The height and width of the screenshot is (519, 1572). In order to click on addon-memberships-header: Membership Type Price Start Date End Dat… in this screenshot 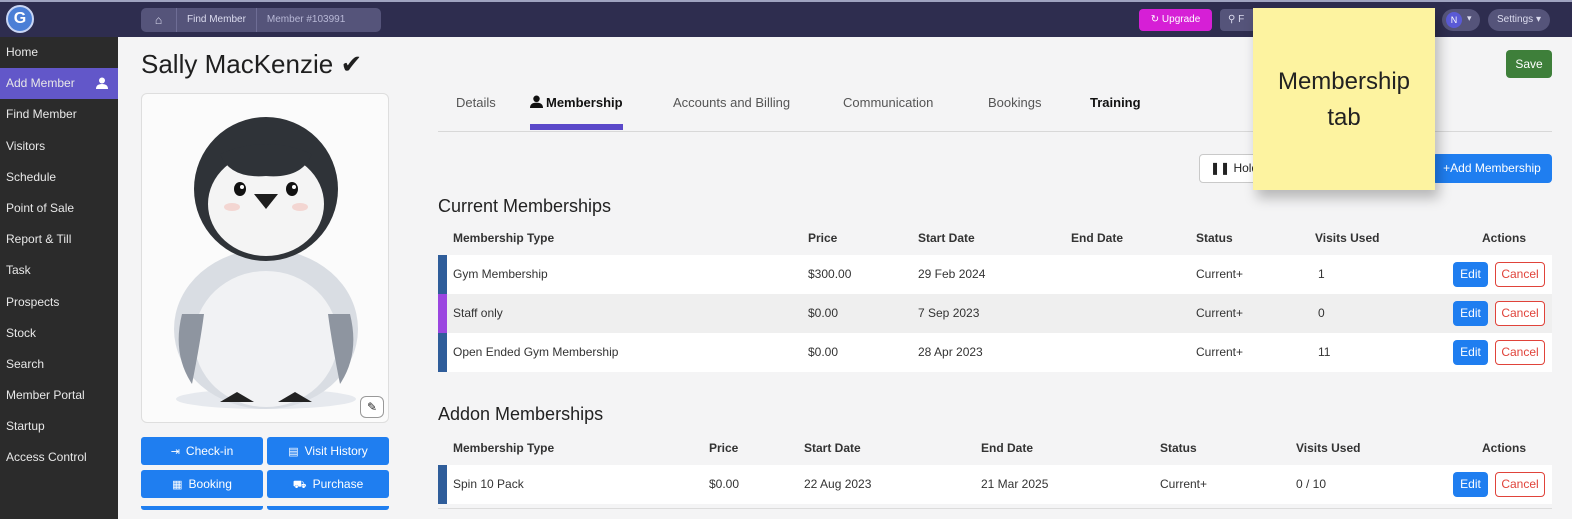, I will do `click(995, 449)`.